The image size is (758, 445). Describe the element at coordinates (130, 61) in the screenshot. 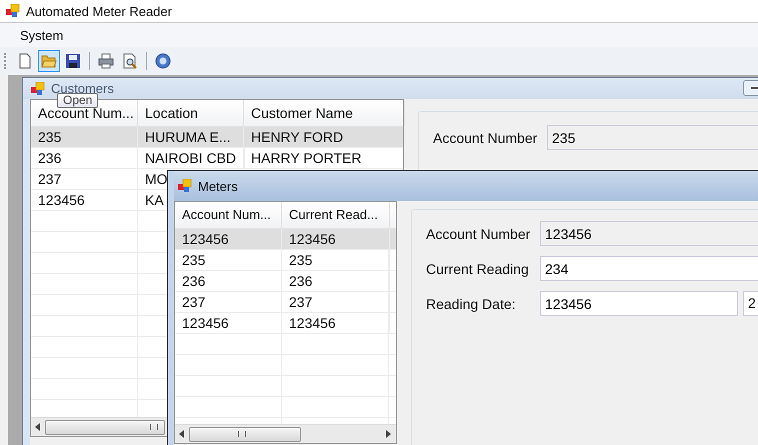

I see `magnifier-page-icon` at that location.